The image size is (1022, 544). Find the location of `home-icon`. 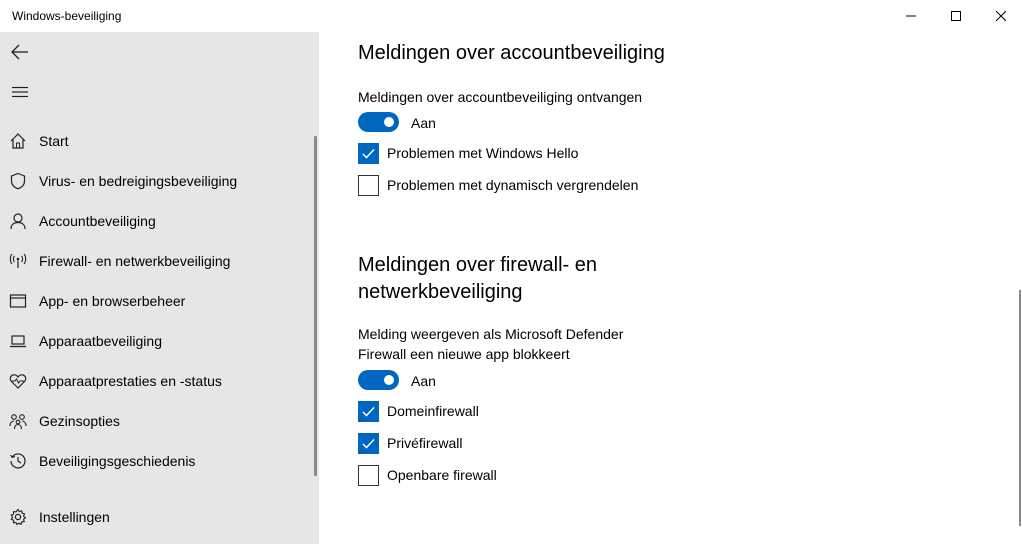

home-icon is located at coordinates (18, 141).